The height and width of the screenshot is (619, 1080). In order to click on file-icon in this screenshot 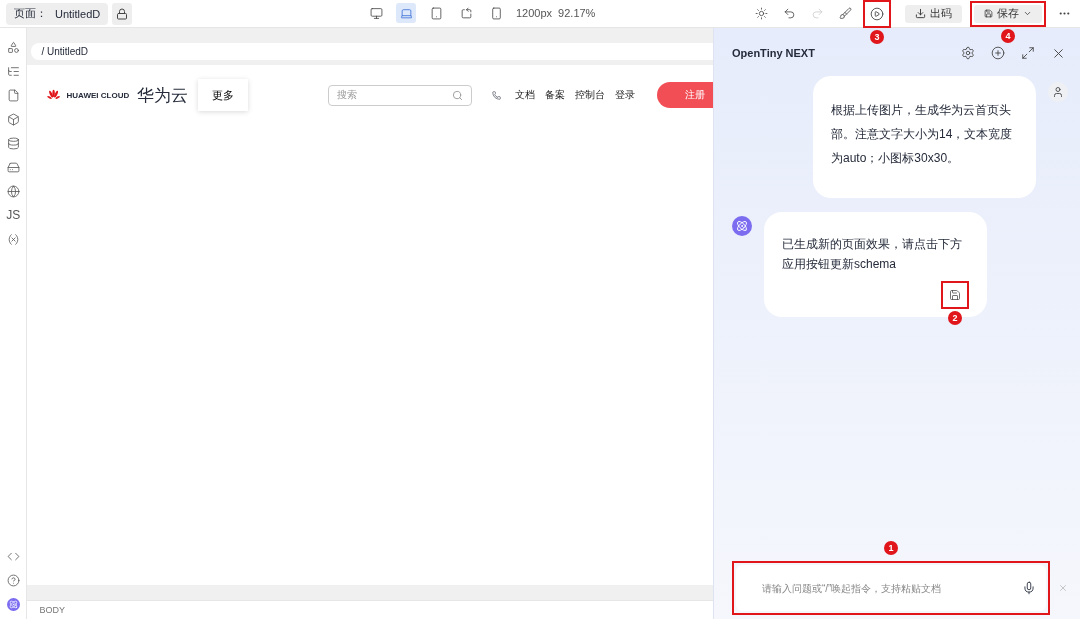, I will do `click(13, 95)`.